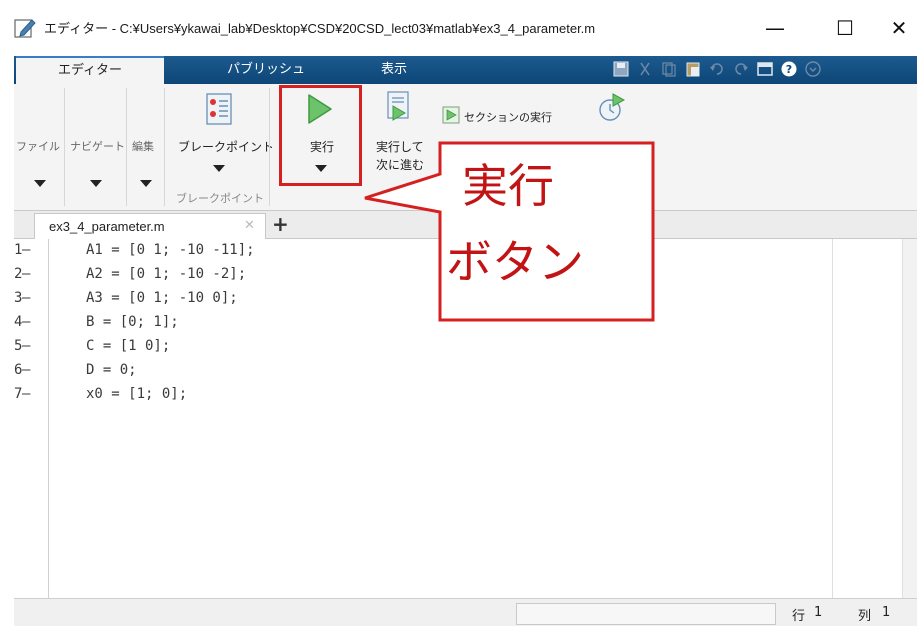 This screenshot has width=917, height=626. What do you see at coordinates (775, 28) in the screenshot?
I see `minimize-button: —` at bounding box center [775, 28].